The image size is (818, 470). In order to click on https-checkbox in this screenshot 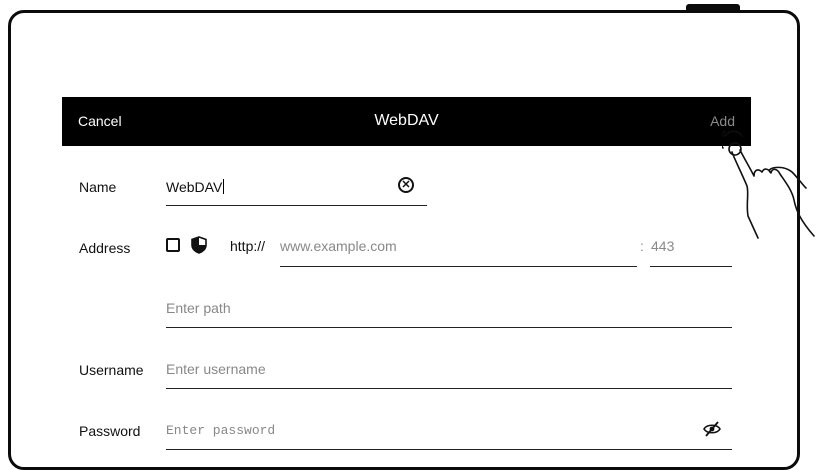, I will do `click(173, 245)`.